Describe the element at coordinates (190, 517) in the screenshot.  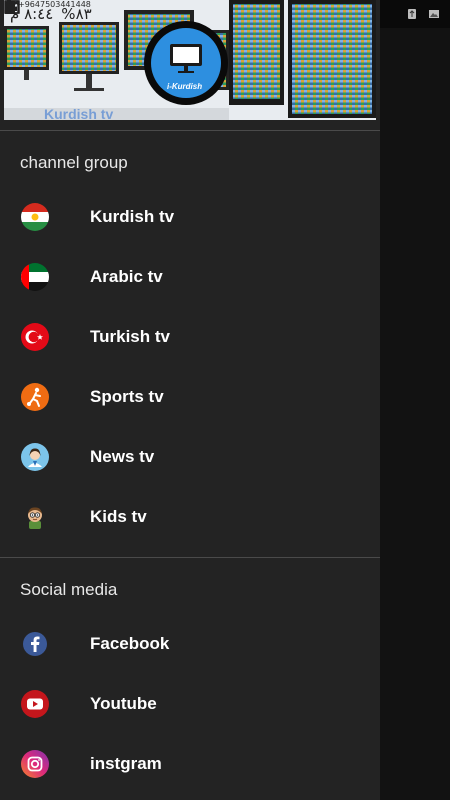
I see `menu-item-kids-tv: Kids tv` at that location.